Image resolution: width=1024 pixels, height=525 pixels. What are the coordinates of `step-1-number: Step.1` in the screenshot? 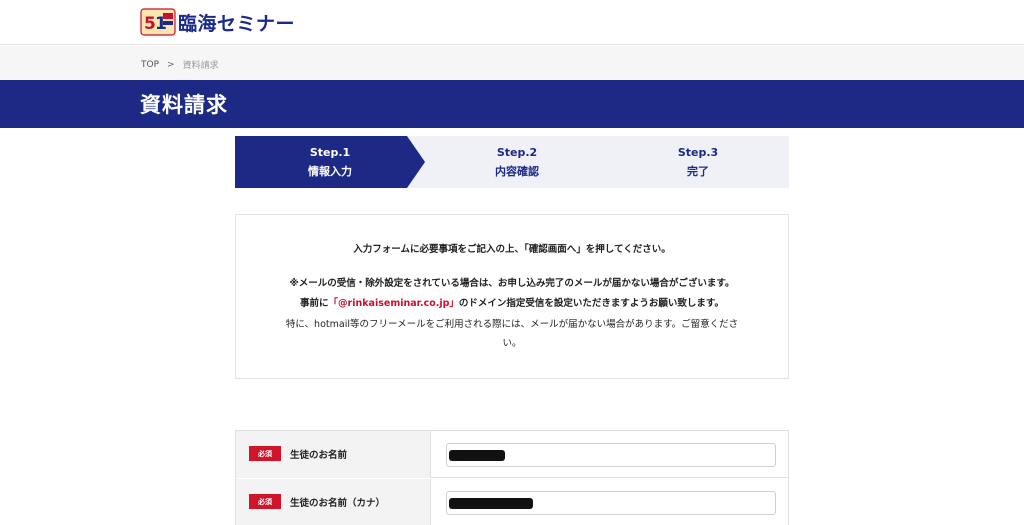 It's located at (330, 152).